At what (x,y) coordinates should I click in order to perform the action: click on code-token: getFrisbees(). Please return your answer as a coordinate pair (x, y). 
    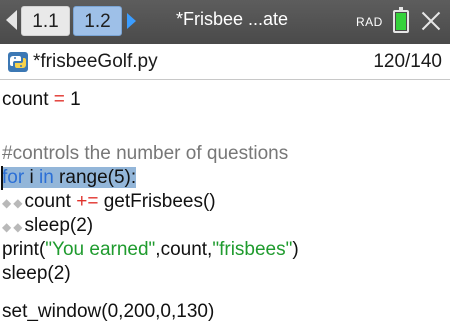
    Looking at the image, I should click on (157, 201).